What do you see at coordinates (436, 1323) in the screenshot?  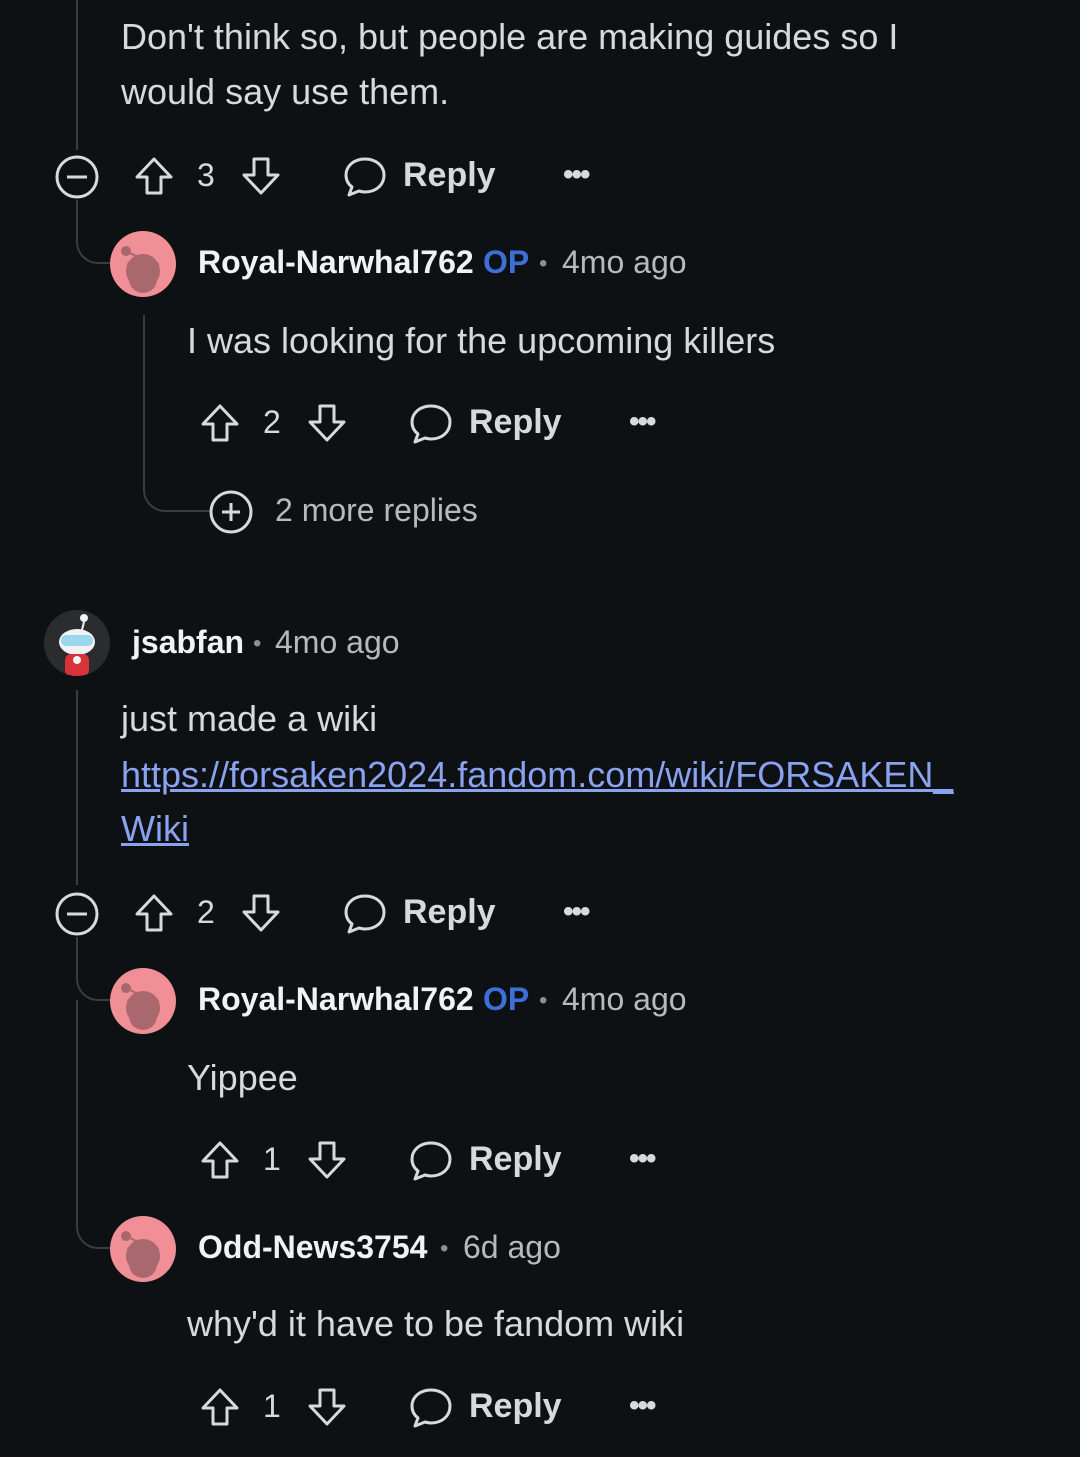 I see `comment-body: why'd it have to be fandom wiki` at bounding box center [436, 1323].